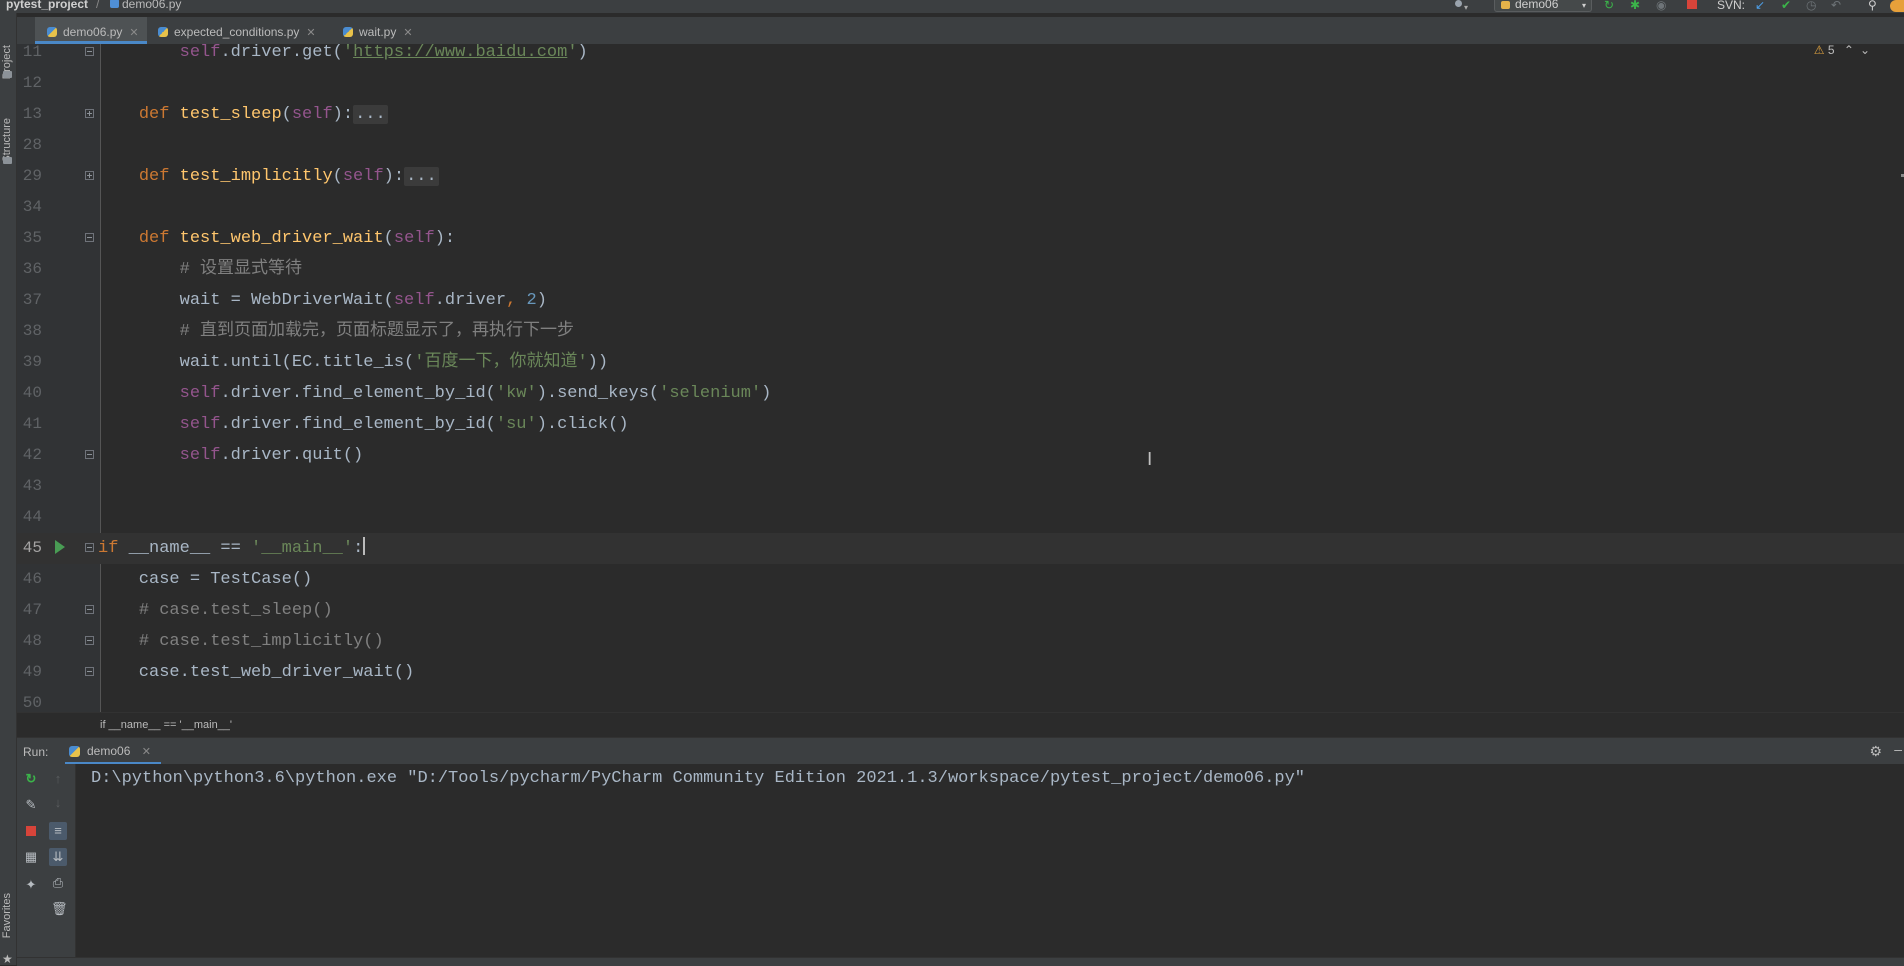 The height and width of the screenshot is (966, 1904). Describe the element at coordinates (29, 83) in the screenshot. I see `line-number: 12` at that location.